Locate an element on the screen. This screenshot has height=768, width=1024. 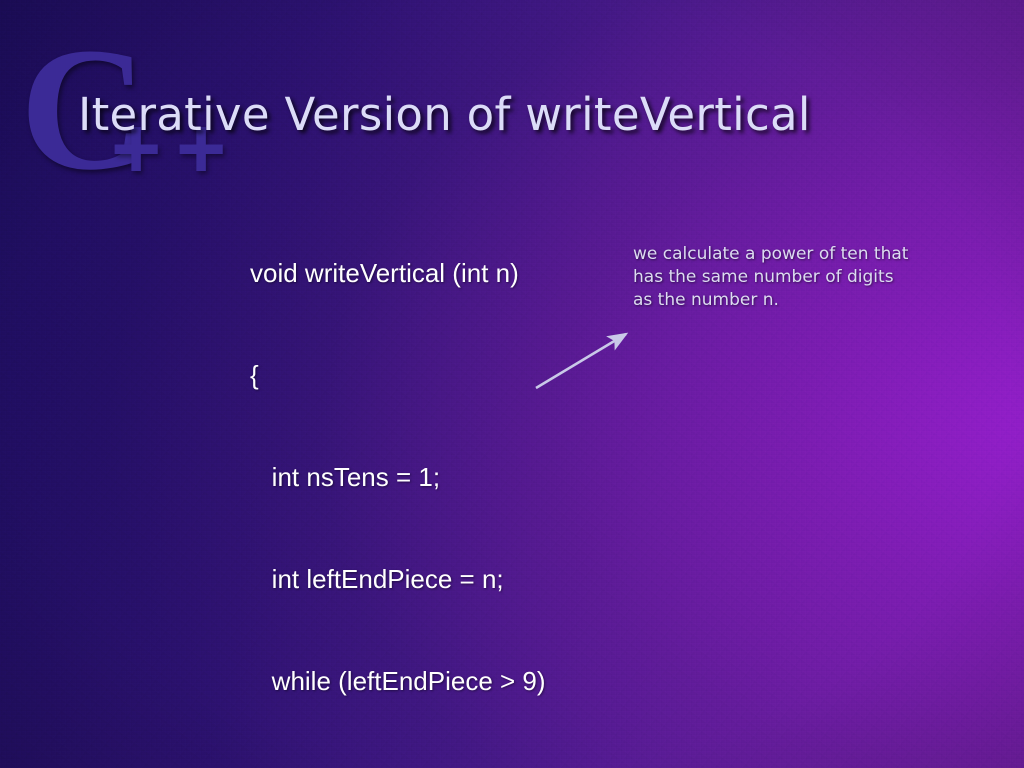
slide-title: Iterative Version of writeVertical is located at coordinates (444, 114).